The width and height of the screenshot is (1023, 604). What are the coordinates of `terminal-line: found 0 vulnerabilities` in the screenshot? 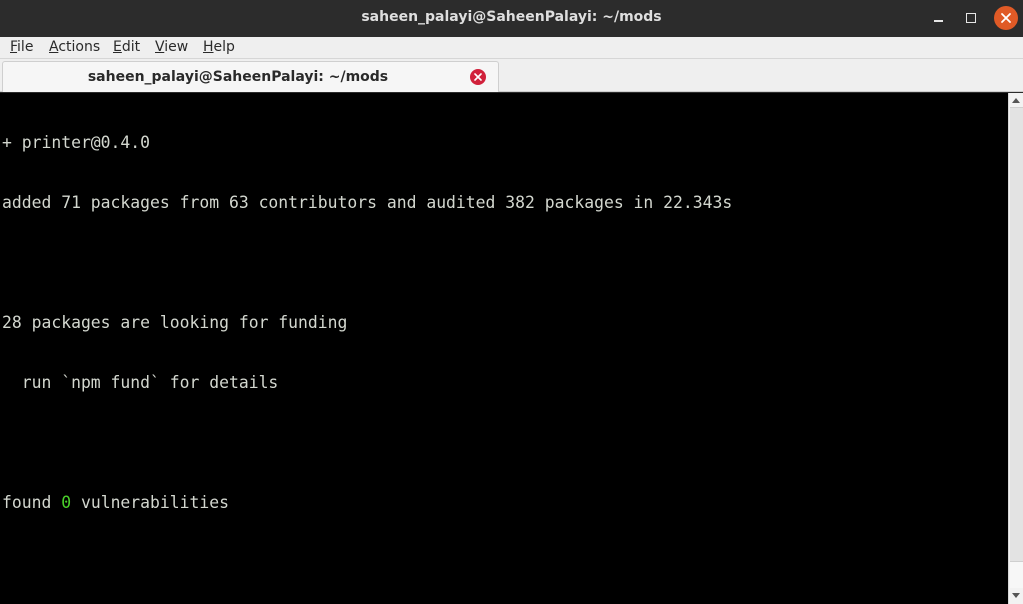 It's located at (505, 503).